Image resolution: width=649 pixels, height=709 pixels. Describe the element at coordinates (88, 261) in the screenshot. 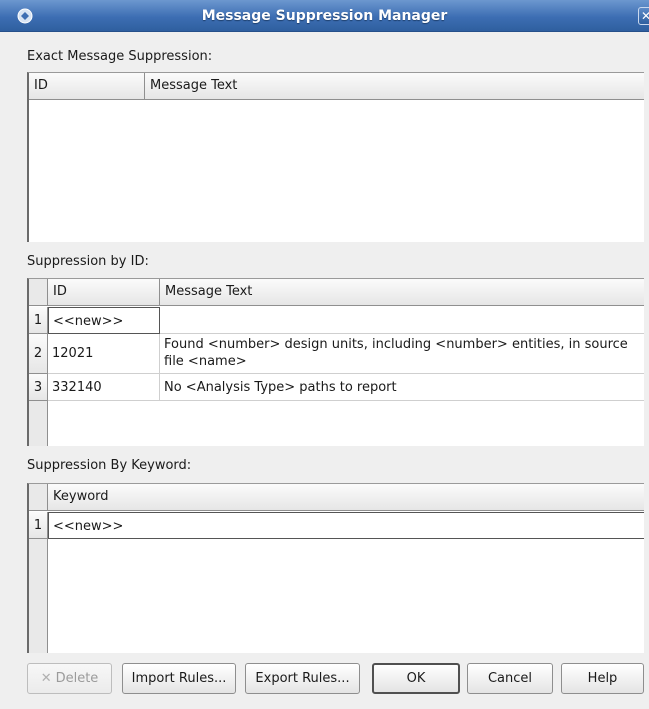

I see `id-suppression-label: Suppression by ID:` at that location.